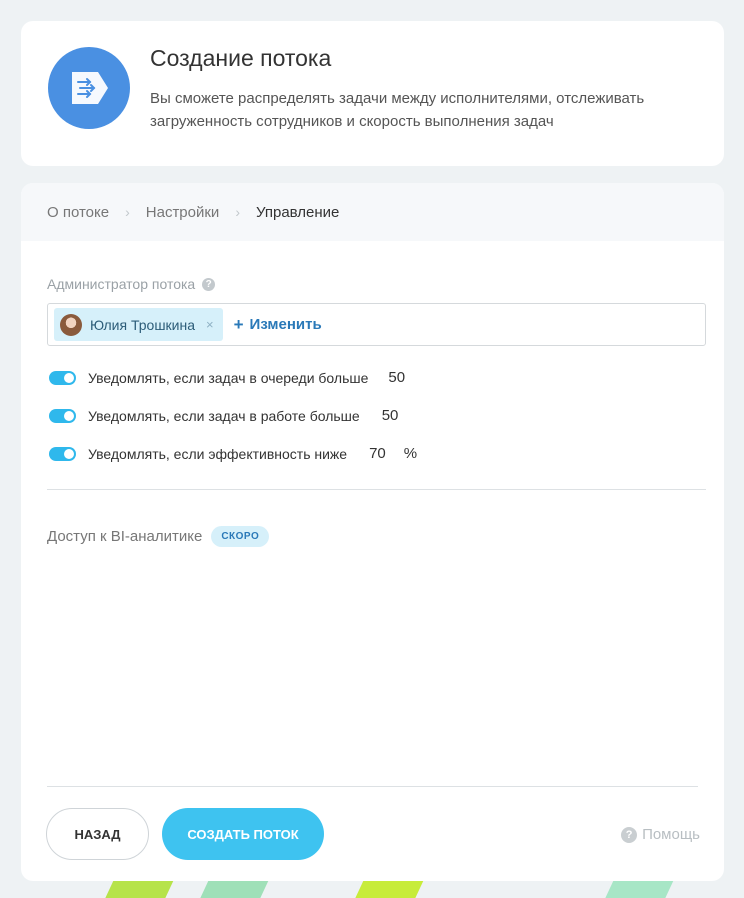 The image size is (744, 898). I want to click on change-admin-button: + Изменить, so click(278, 325).